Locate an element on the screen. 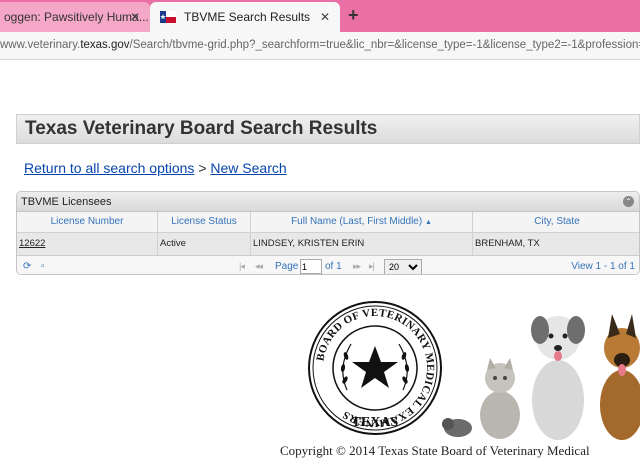 The image size is (640, 470). column-header-license-status: License Status is located at coordinates (204, 222).